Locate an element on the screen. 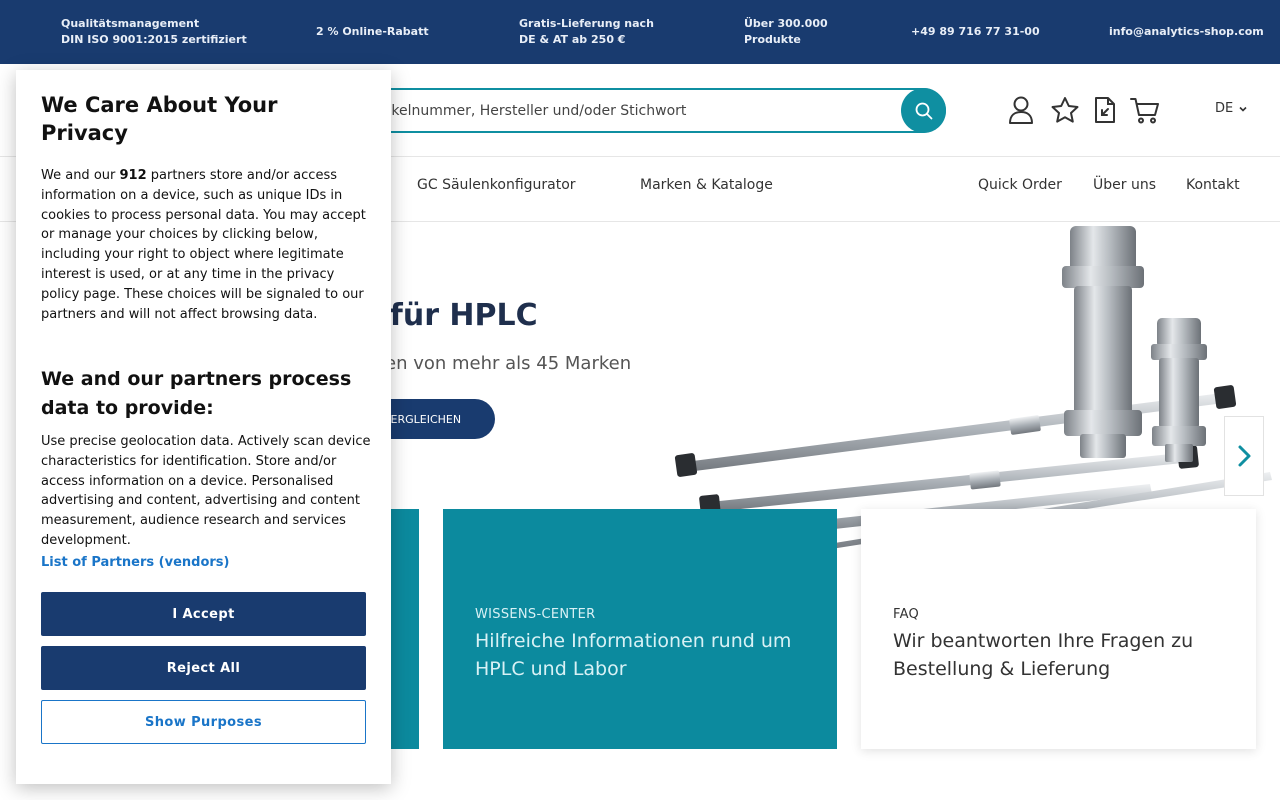 This screenshot has height=800, width=1280. search-icon is located at coordinates (923, 110).